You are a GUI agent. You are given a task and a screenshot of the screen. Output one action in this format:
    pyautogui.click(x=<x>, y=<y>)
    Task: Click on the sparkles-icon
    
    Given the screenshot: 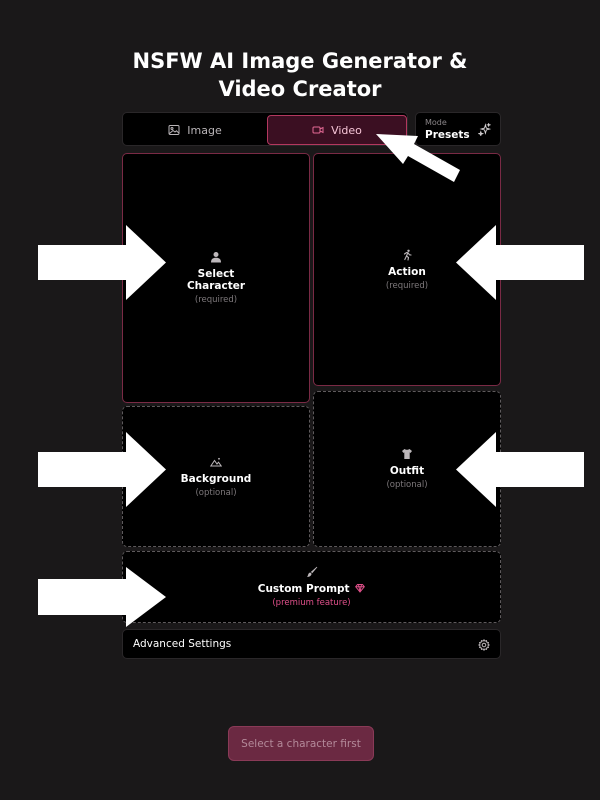 What is the action you would take?
    pyautogui.click(x=484, y=129)
    